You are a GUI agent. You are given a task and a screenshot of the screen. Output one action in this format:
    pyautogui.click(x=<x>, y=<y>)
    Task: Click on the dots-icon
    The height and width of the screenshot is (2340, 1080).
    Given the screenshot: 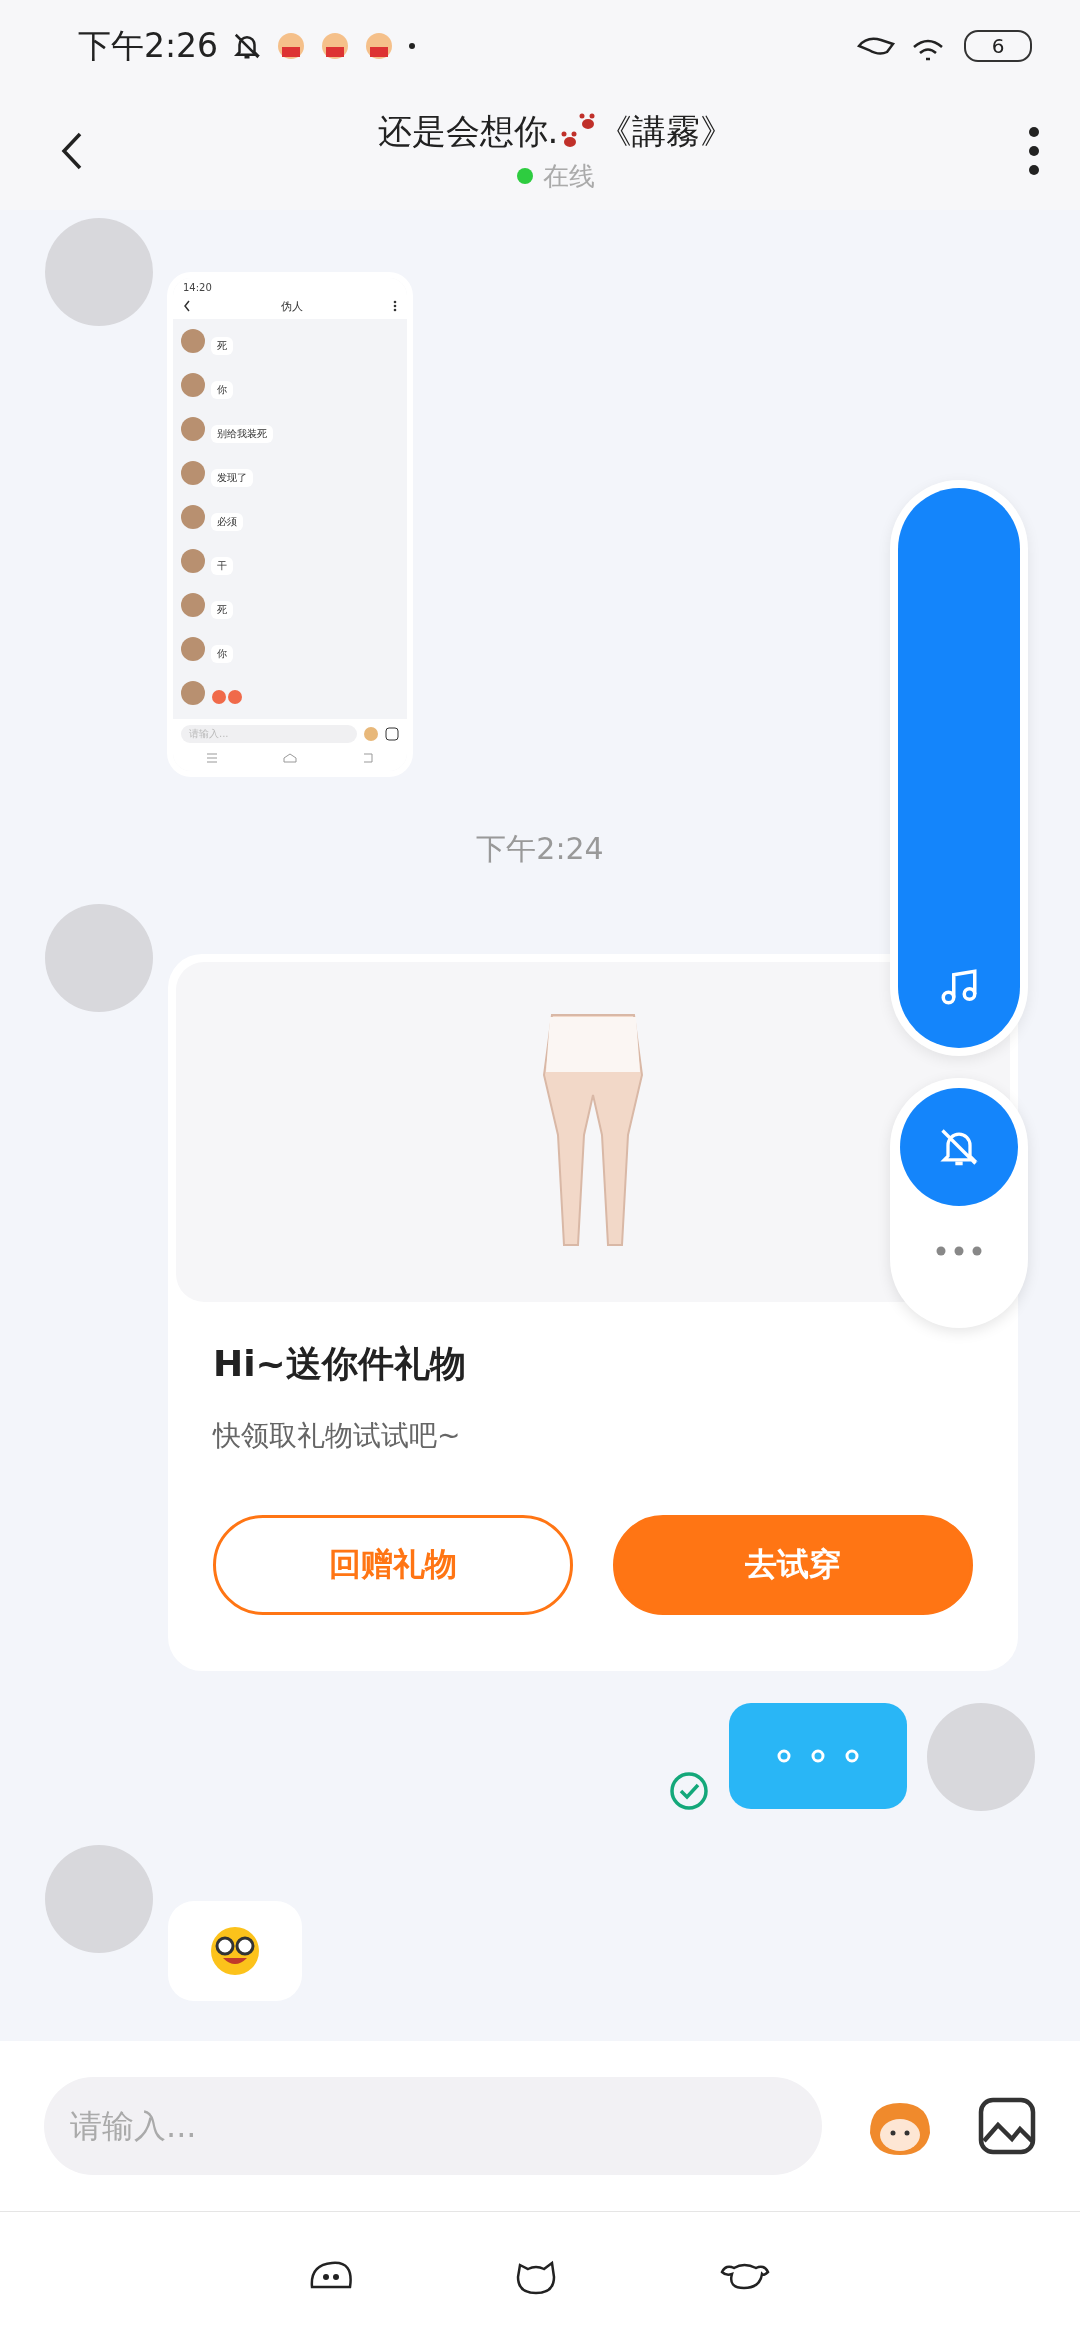 What is the action you would take?
    pyautogui.click(x=818, y=1756)
    